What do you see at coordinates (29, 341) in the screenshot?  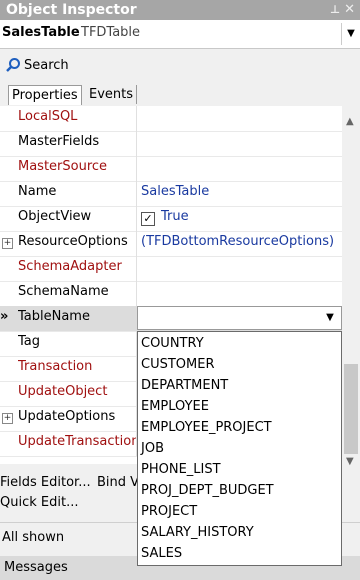 I see `property-name: Tag` at bounding box center [29, 341].